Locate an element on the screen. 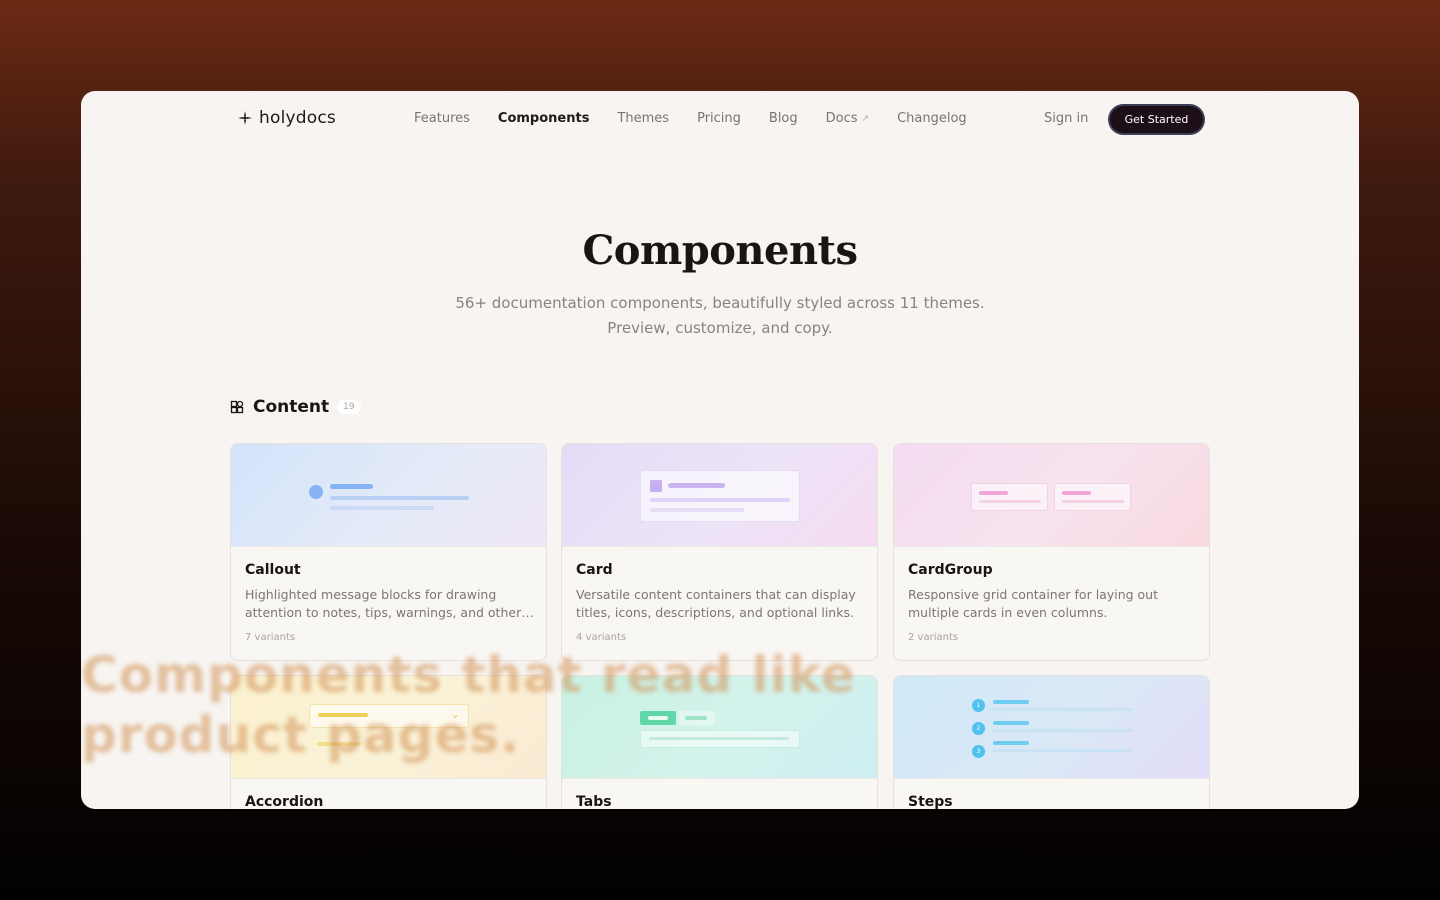 This screenshot has height=900, width=1440. logo: holydocs is located at coordinates (286, 118).